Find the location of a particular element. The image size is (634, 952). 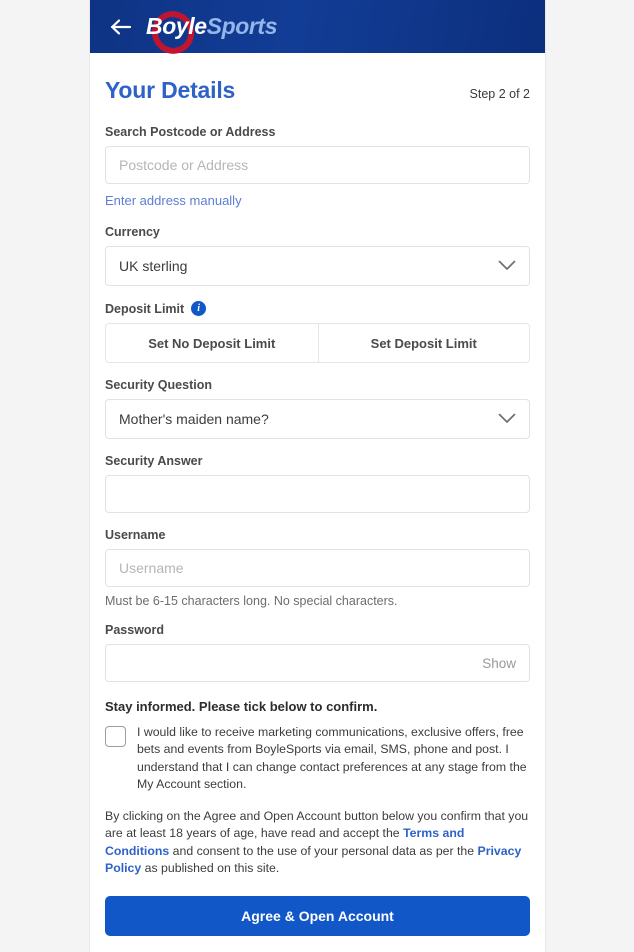

arrow-left-icon is located at coordinates (121, 27).